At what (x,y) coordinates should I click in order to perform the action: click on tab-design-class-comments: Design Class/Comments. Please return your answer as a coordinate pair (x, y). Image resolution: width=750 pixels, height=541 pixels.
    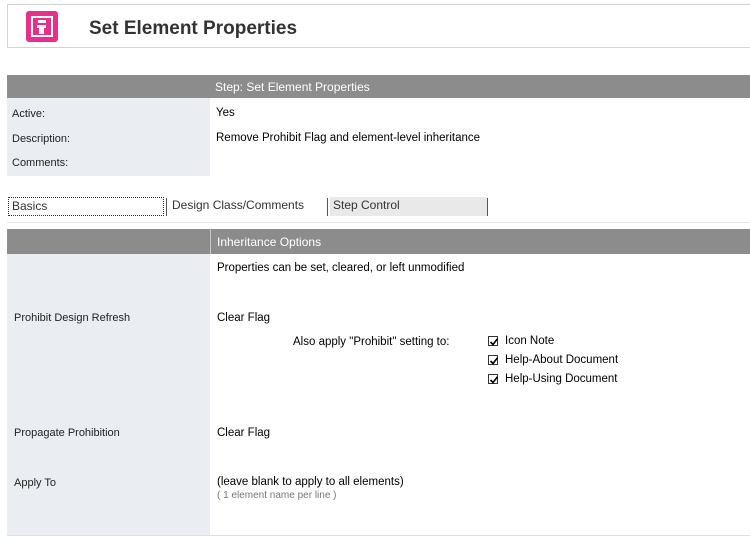
    Looking at the image, I should click on (247, 206).